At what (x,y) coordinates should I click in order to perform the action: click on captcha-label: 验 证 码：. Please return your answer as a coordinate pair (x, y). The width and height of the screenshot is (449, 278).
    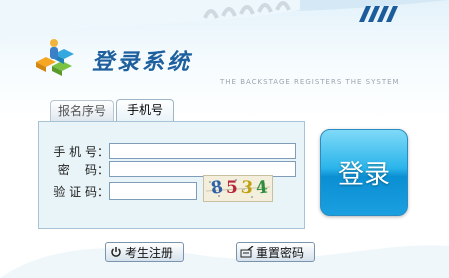
    Looking at the image, I should click on (81, 191).